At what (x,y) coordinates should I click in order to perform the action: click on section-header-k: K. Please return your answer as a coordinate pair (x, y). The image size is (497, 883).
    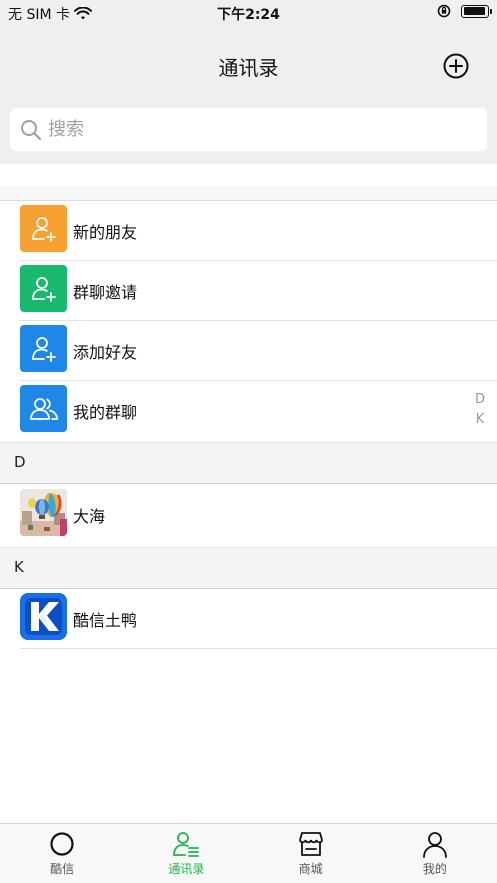
    Looking at the image, I should click on (248, 568).